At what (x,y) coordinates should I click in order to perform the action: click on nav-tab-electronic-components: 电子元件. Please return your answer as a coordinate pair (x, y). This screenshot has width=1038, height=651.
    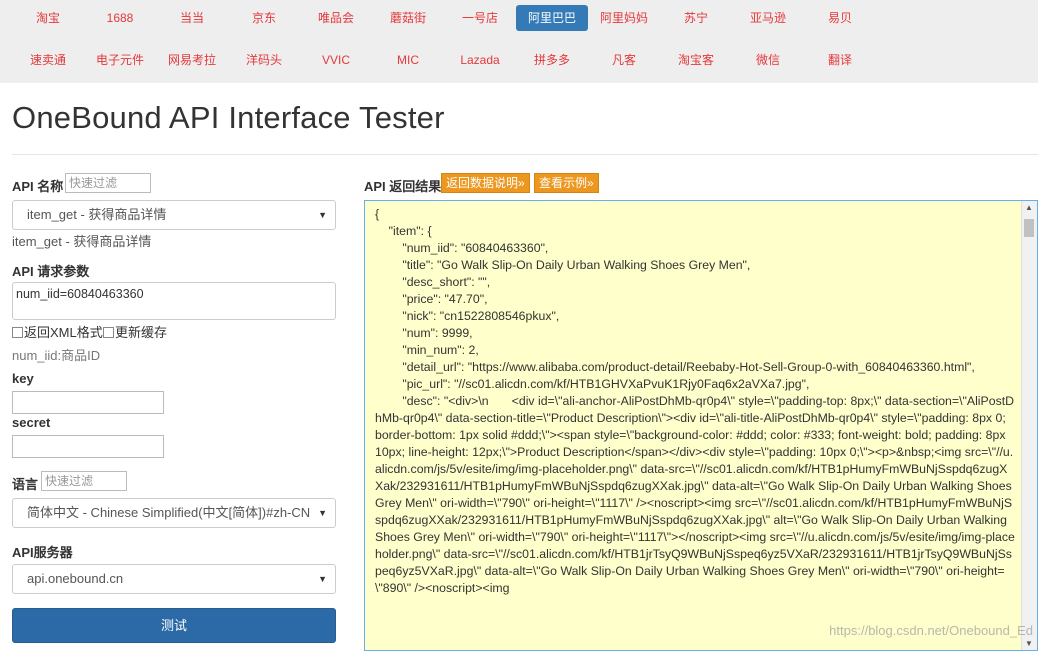
    Looking at the image, I should click on (120, 60).